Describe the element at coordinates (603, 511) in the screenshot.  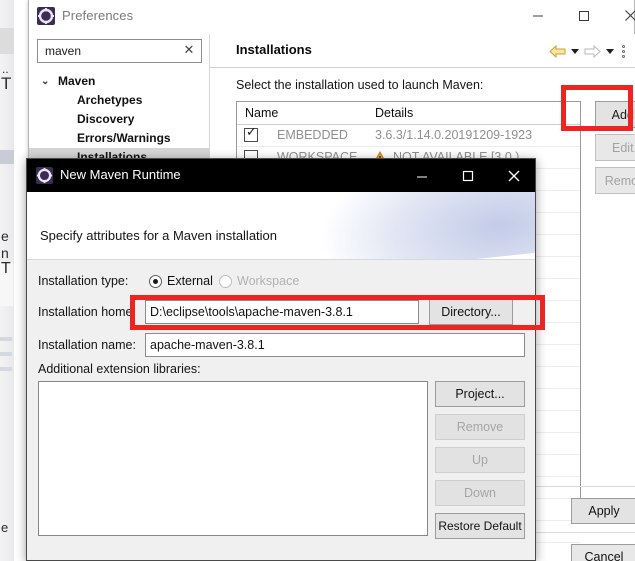
I see `apply-button: Apply` at that location.